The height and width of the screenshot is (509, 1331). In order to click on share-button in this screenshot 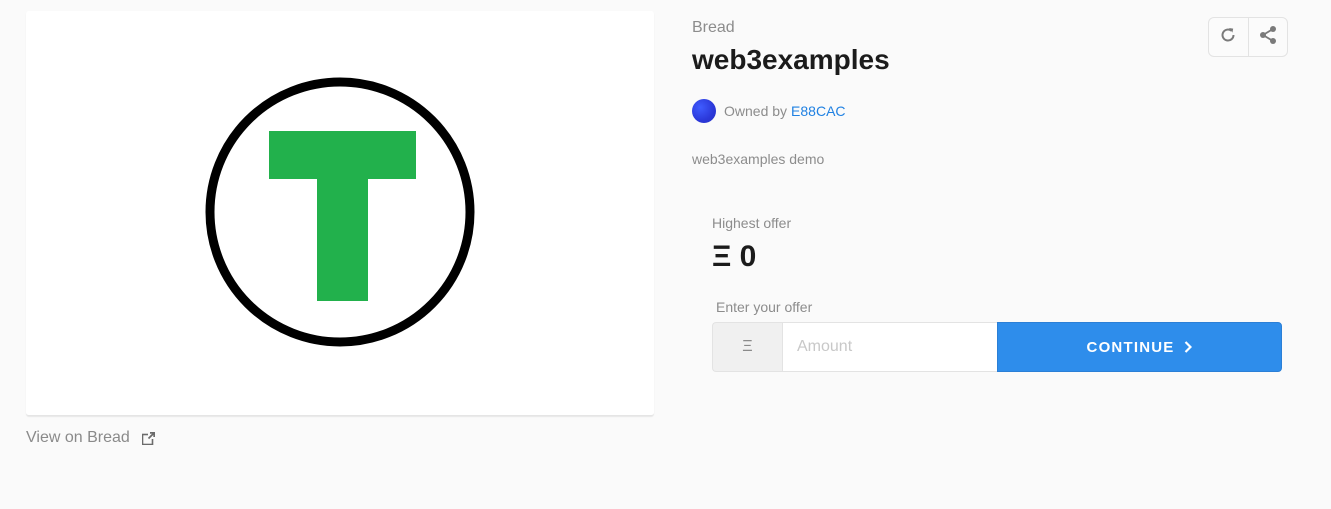, I will do `click(1267, 37)`.